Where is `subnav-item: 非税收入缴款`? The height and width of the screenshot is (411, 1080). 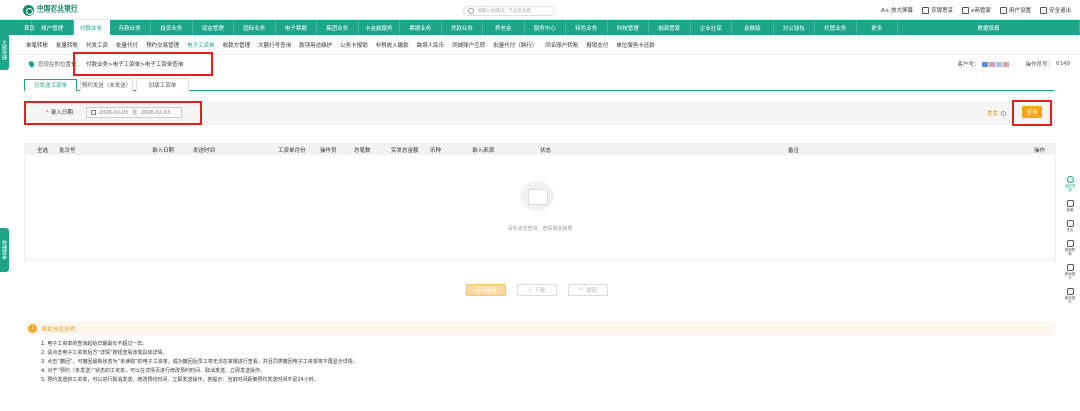 subnav-item: 非税收入缴款 is located at coordinates (392, 45).